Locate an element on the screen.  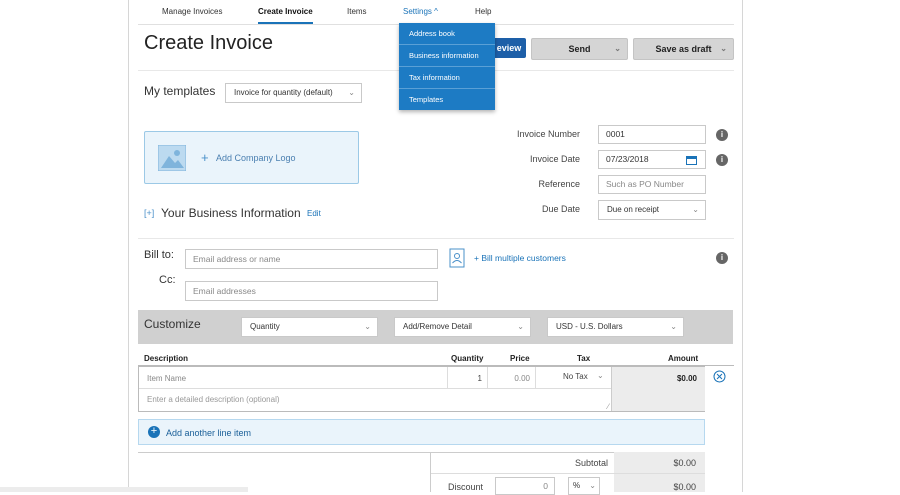
add-logo-box: + Add Company Logo is located at coordinates (251, 157).